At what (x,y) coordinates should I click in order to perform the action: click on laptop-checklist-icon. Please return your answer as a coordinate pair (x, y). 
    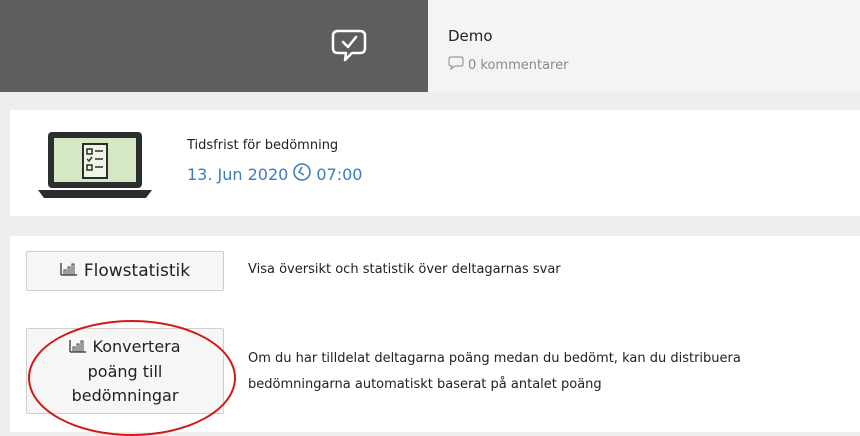
    Looking at the image, I should click on (95, 166).